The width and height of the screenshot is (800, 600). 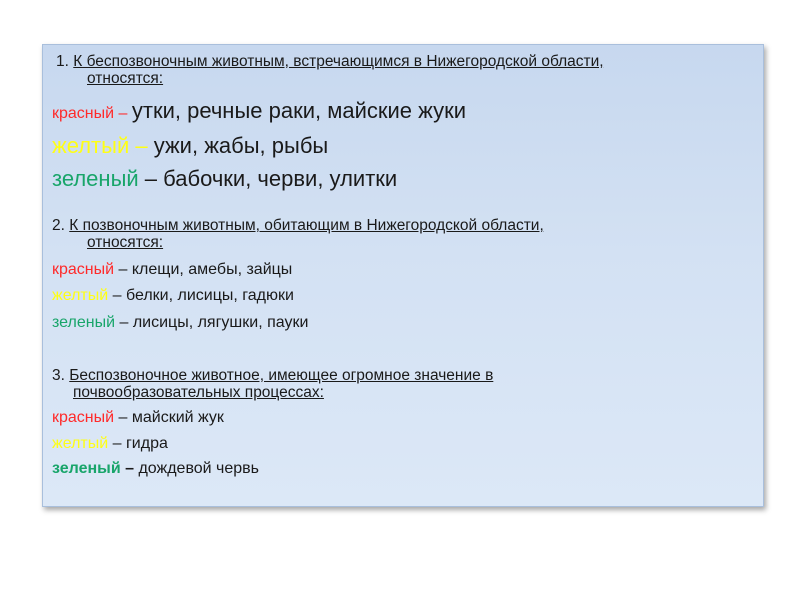 I want to click on question-1-number: 1., so click(x=62, y=61).